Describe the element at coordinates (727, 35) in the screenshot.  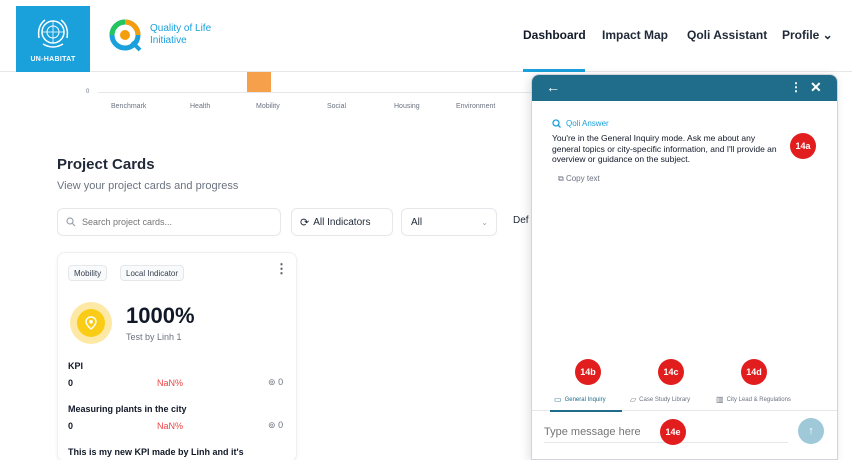
I see `nav-qoli-assistant: Qoli Assistant` at that location.